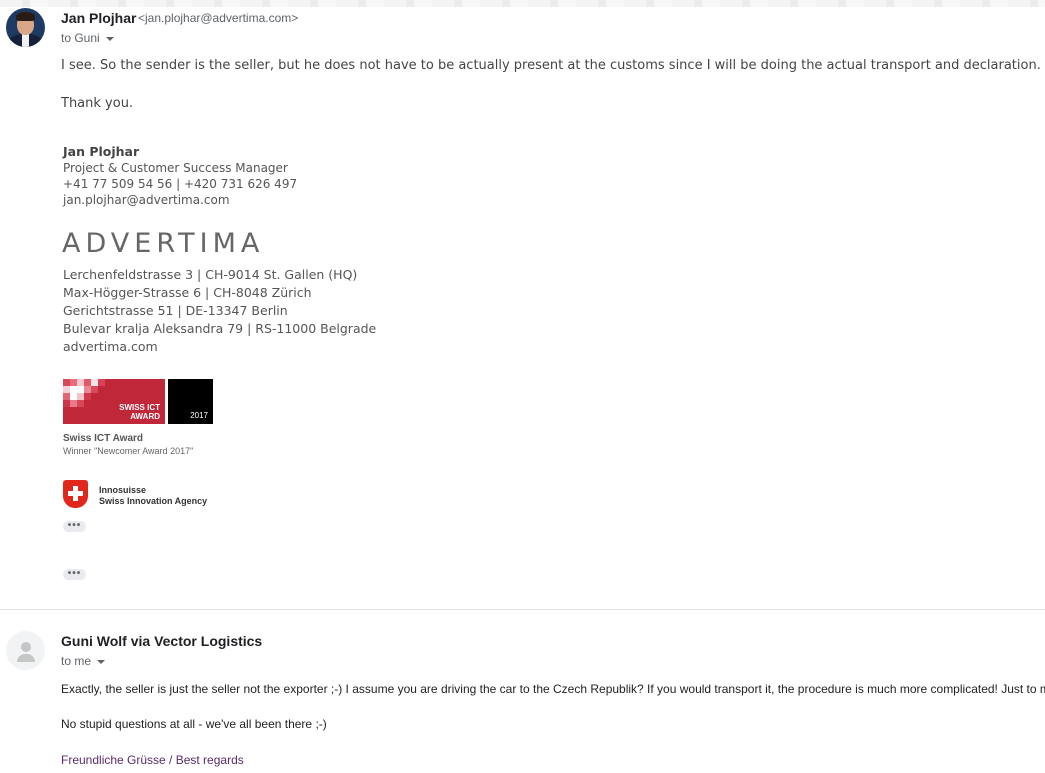 The image size is (1045, 773). What do you see at coordinates (139, 407) in the screenshot?
I see `award-badge-line: SWISS ICT` at bounding box center [139, 407].